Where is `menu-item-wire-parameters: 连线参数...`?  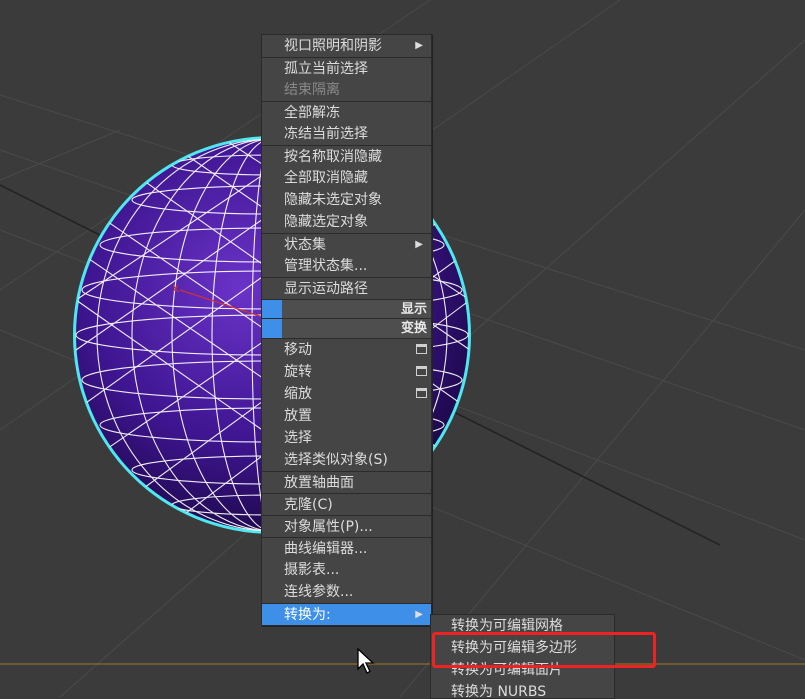
menu-item-wire-parameters: 连线参数... is located at coordinates (346, 592).